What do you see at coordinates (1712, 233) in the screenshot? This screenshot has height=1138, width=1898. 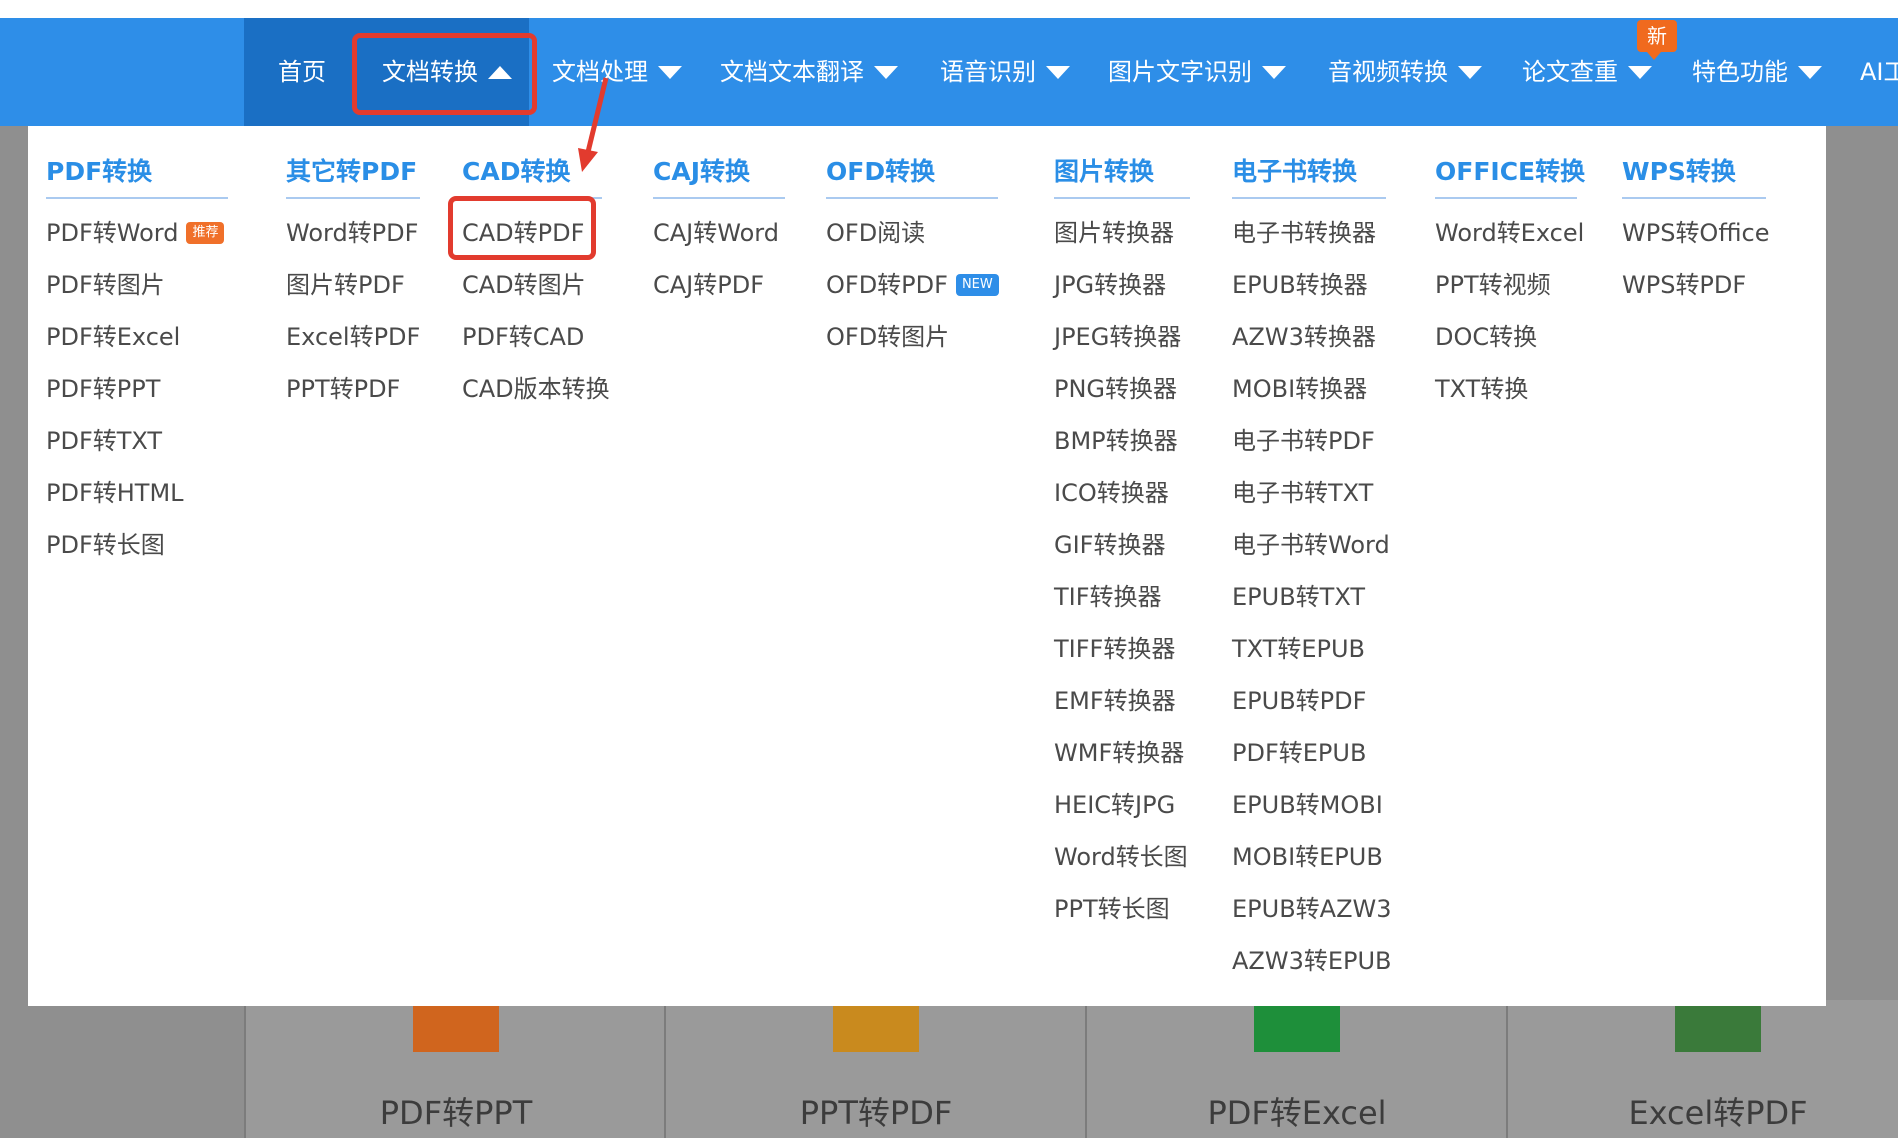 I see `menu-item: WPS转Office` at bounding box center [1712, 233].